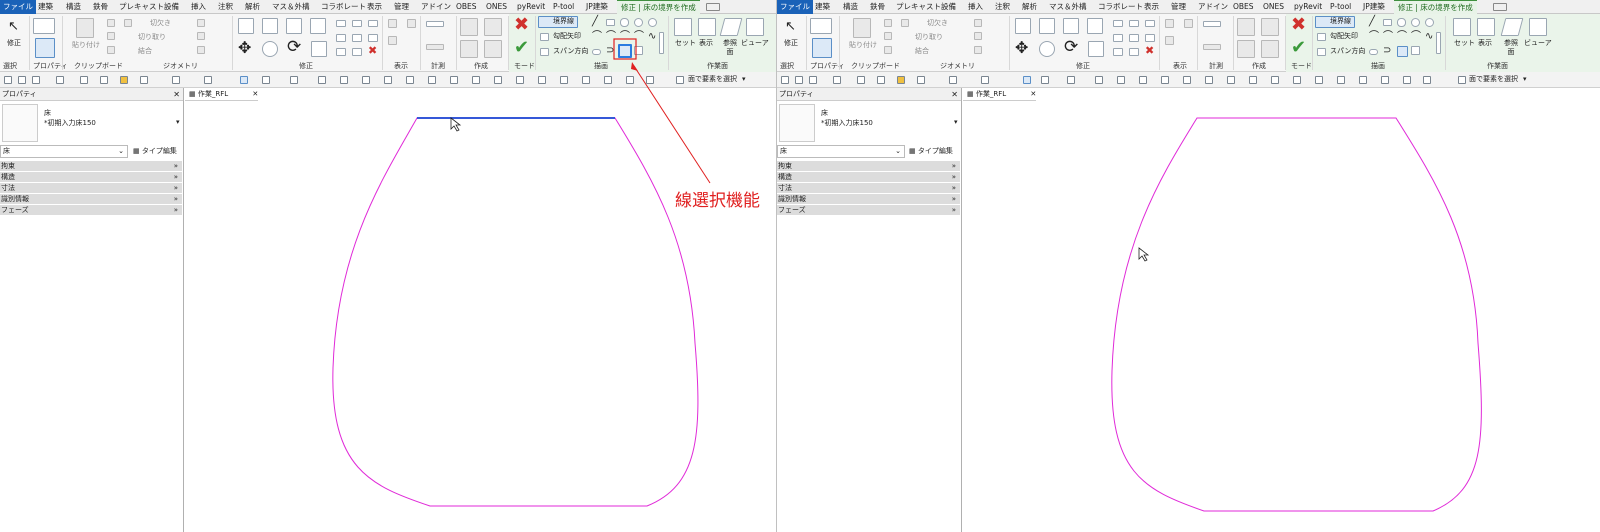 This screenshot has height=532, width=1600. I want to click on tab-pyrevit: pyRevit, so click(531, 7).